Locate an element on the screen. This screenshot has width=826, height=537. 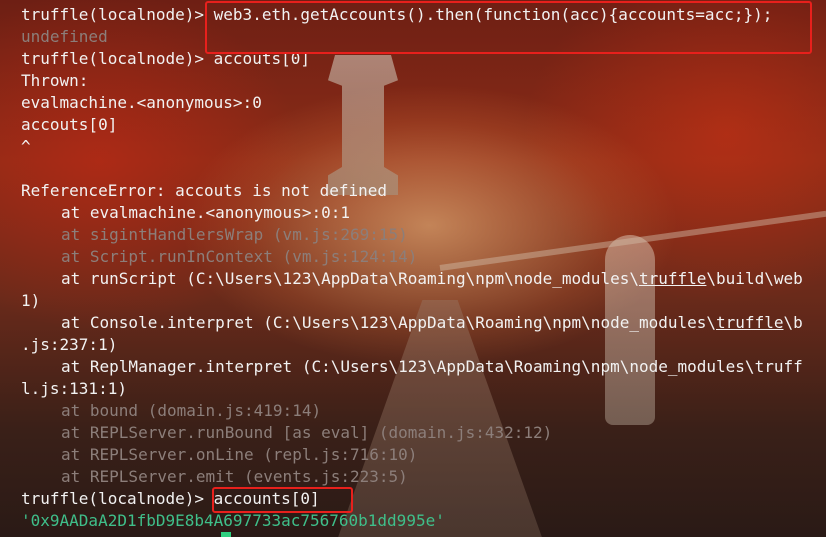
terminal-line: at REPLServer.onLine (repl.js:716:10) is located at coordinates (239, 454).